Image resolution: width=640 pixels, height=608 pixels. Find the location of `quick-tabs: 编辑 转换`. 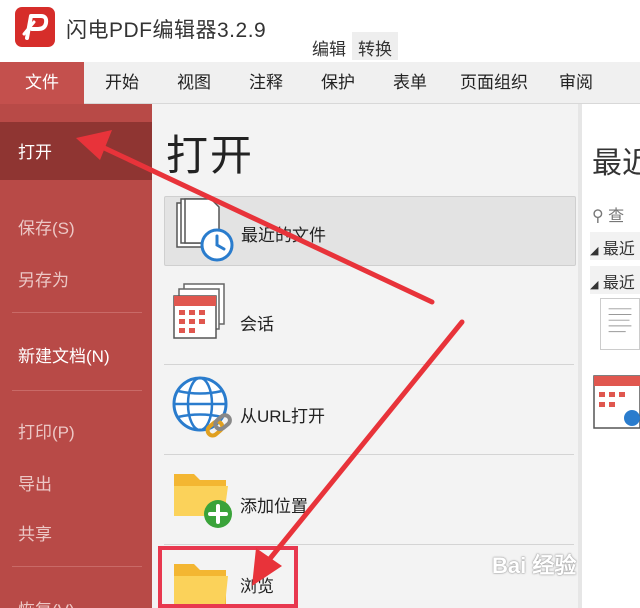

quick-tabs: 编辑 转换 is located at coordinates (352, 46).